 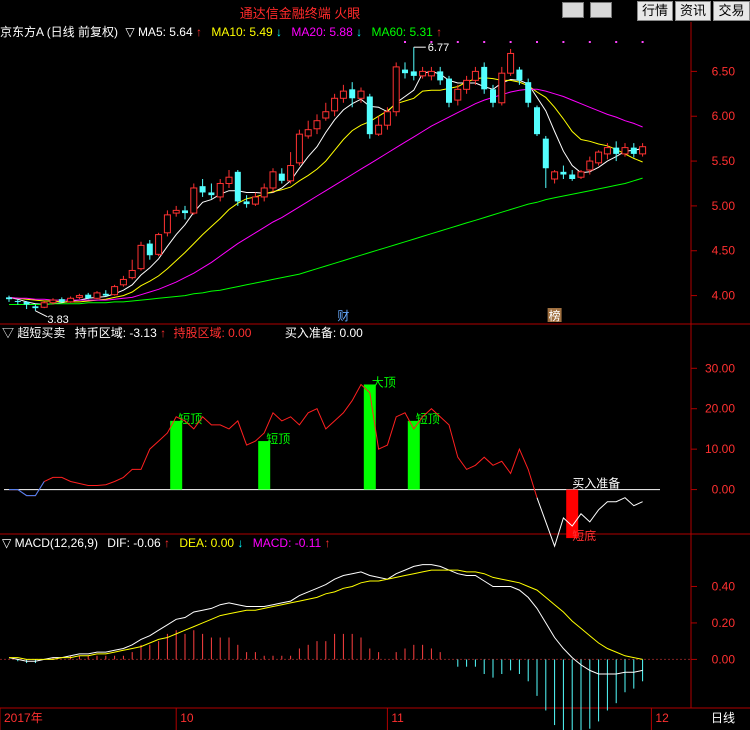 What do you see at coordinates (723, 718) in the screenshot?
I see `period-indicator: 日线` at bounding box center [723, 718].